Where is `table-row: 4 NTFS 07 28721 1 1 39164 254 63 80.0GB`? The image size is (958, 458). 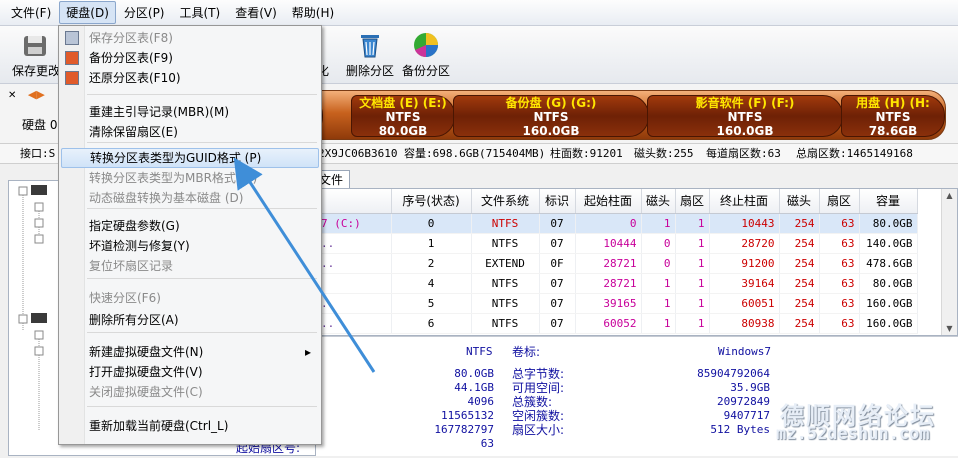 table-row: 4 NTFS 07 28721 1 1 39164 254 63 80.0GB is located at coordinates (617, 283).